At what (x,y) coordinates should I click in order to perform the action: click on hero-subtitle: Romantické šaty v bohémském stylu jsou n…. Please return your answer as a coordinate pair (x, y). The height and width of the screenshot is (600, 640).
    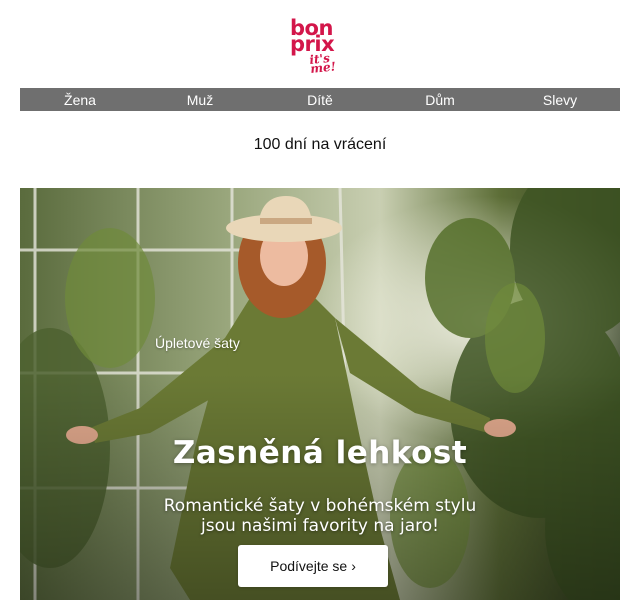
    Looking at the image, I should click on (320, 516).